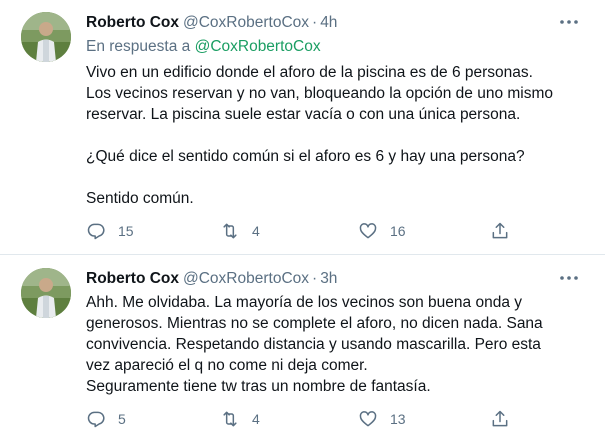 The image size is (605, 444). What do you see at coordinates (398, 231) in the screenshot?
I see `like-count: 16` at bounding box center [398, 231].